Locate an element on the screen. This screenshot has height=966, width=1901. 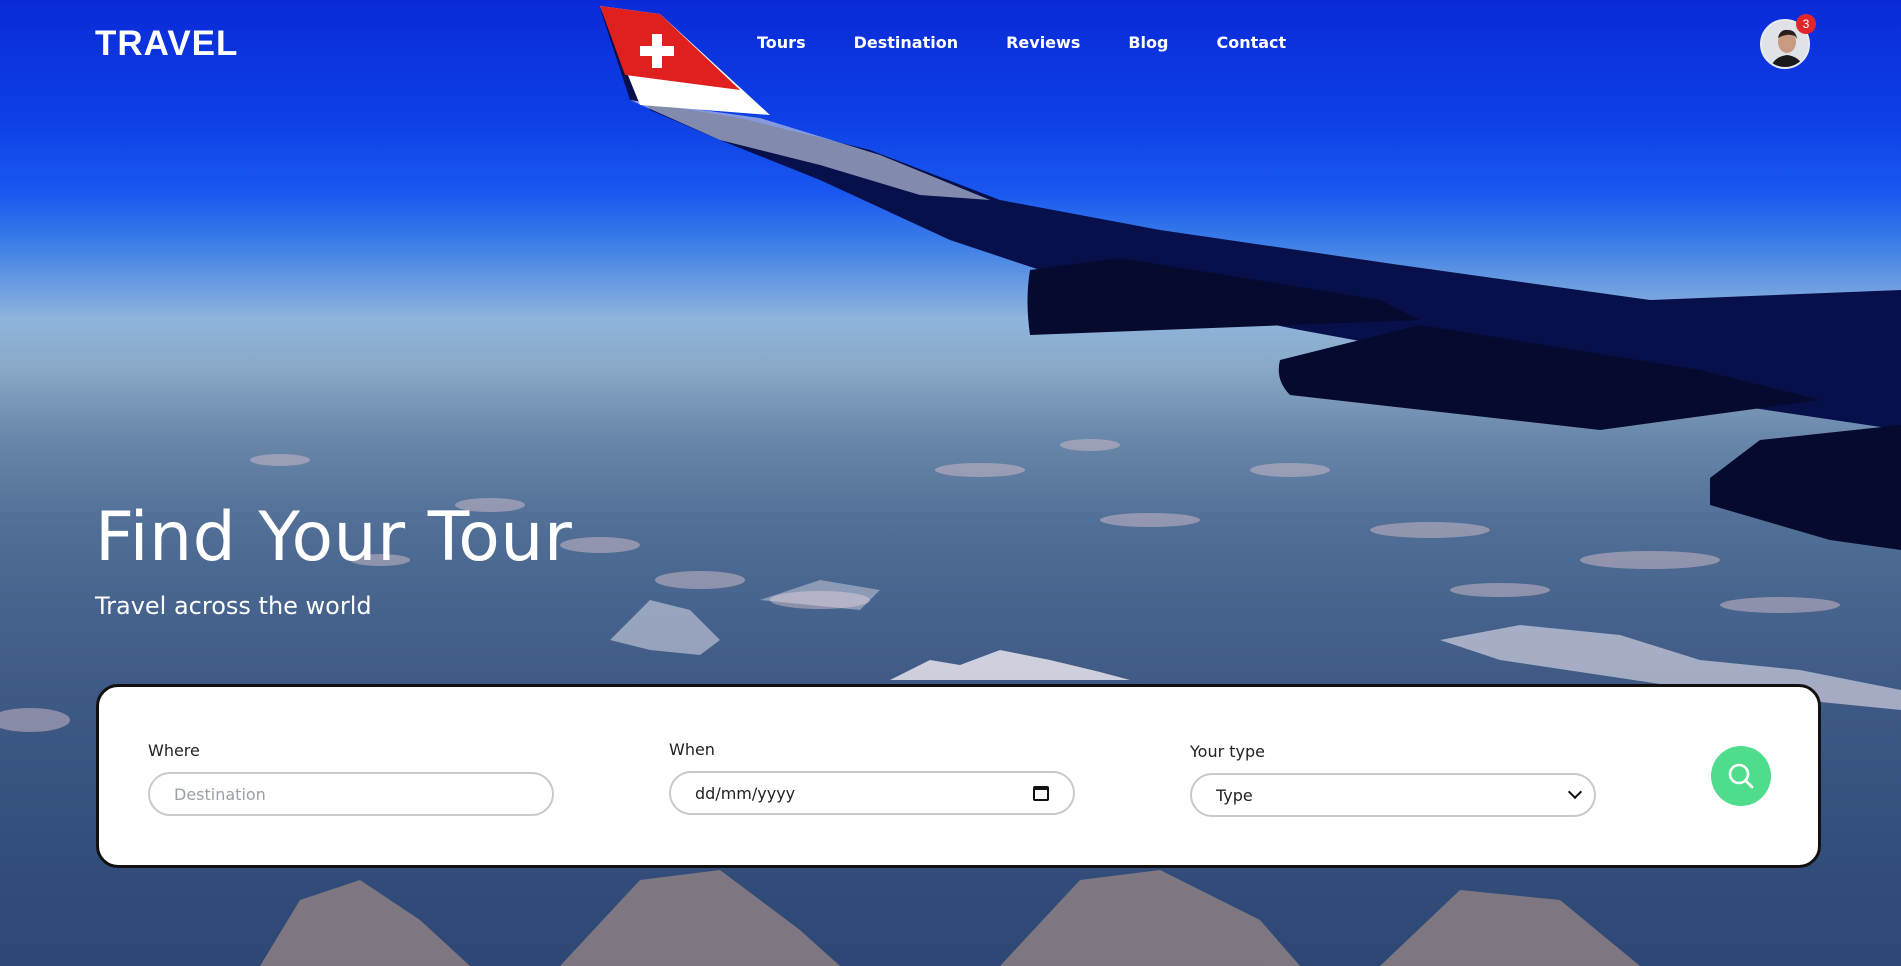
search-button is located at coordinates (1741, 776).